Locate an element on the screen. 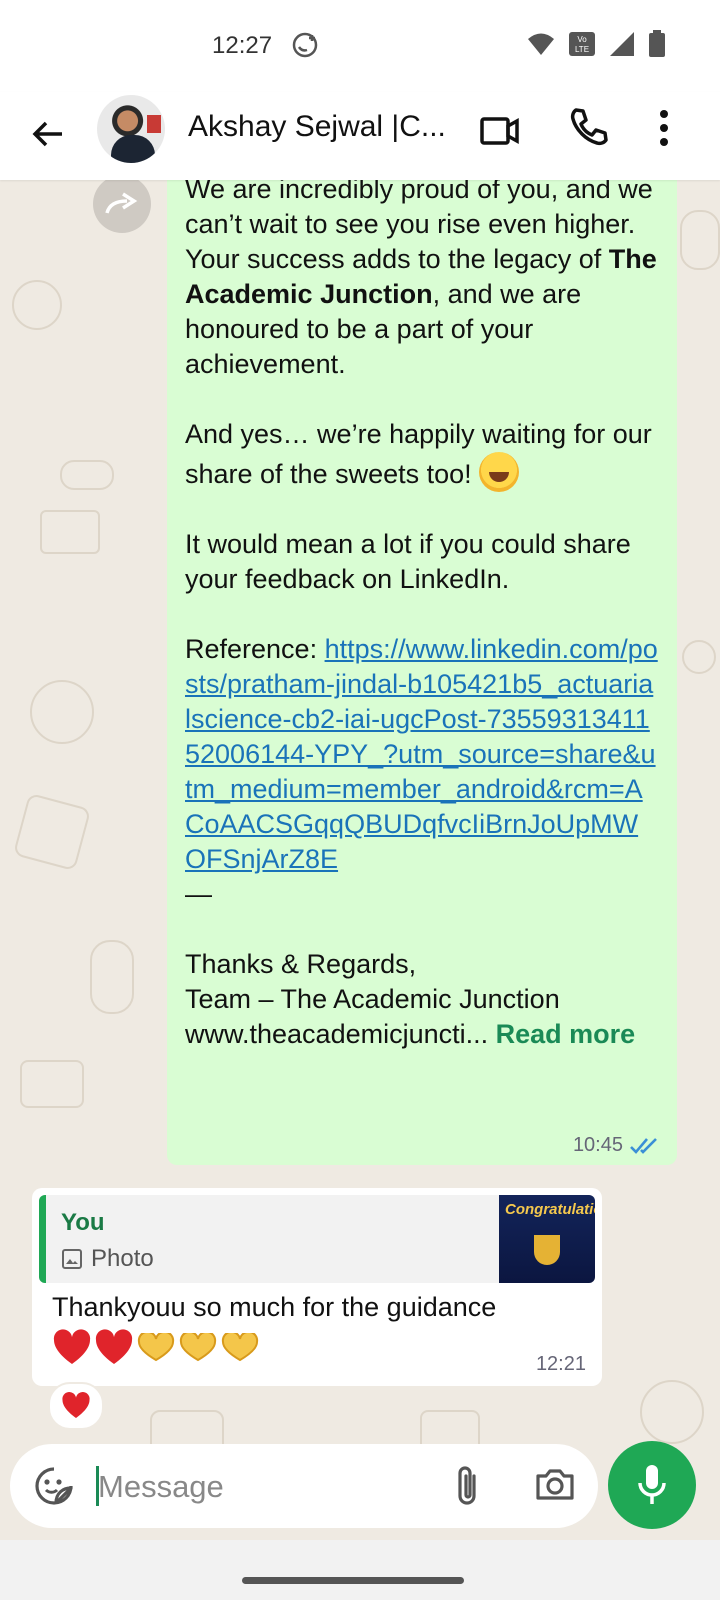 This screenshot has height=1600, width=720. forward-button is located at coordinates (122, 206).